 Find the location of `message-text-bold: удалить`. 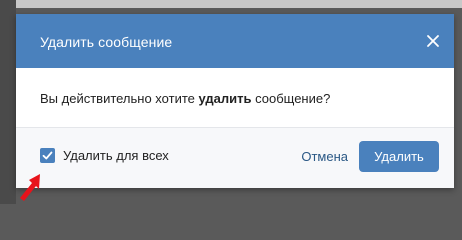

message-text-bold: удалить is located at coordinates (225, 98).